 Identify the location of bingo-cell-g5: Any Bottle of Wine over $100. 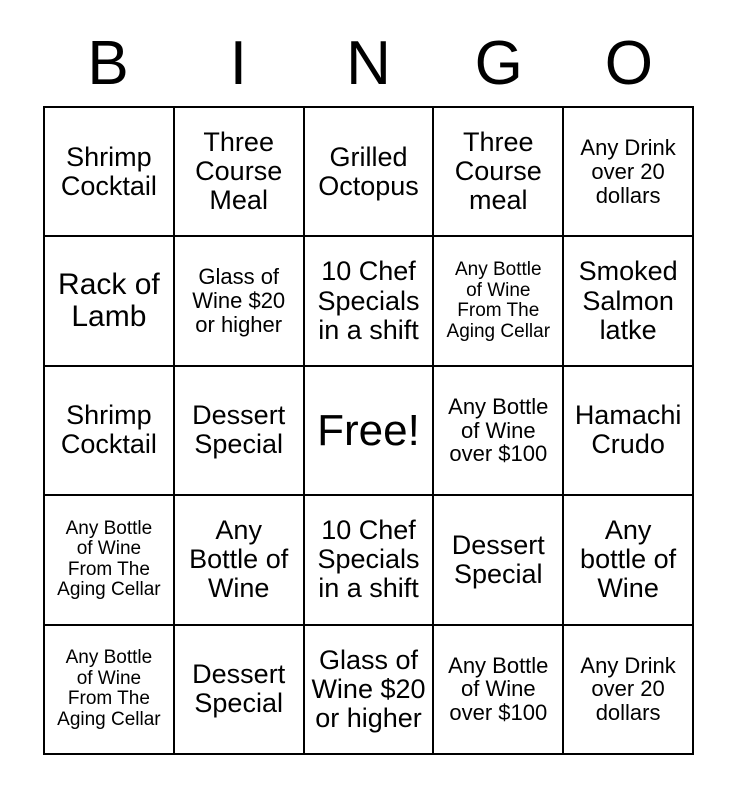
(499, 690).